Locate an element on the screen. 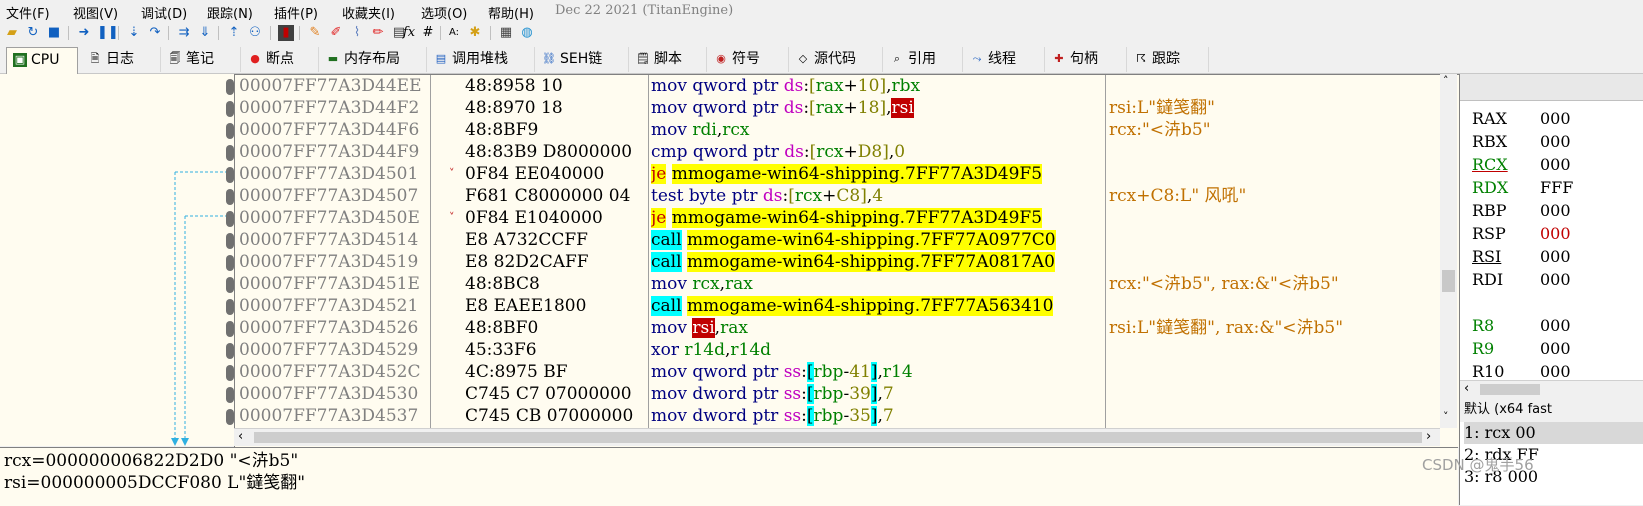 The height and width of the screenshot is (506, 1643). calling-convention-select: 默认 (x64 fast is located at coordinates (1551, 410).